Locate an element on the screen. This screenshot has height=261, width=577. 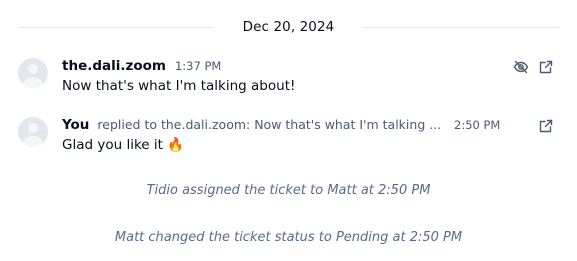
divider-line-right is located at coordinates (462, 27).